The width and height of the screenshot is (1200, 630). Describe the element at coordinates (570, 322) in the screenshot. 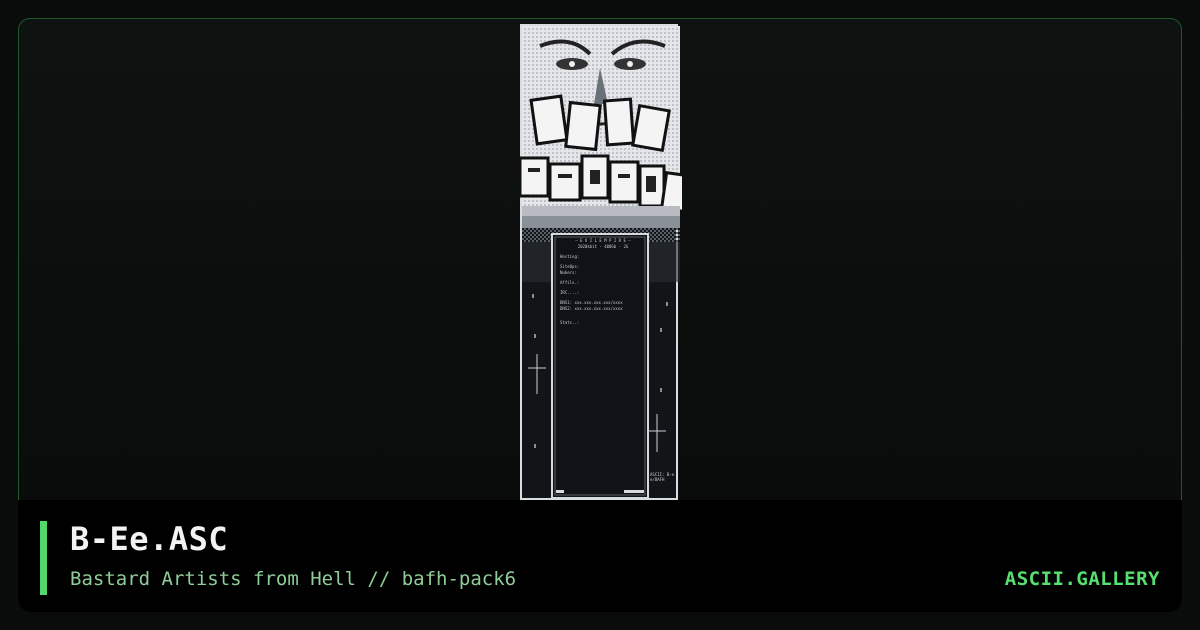

I see `art-stats: Stats..:` at that location.